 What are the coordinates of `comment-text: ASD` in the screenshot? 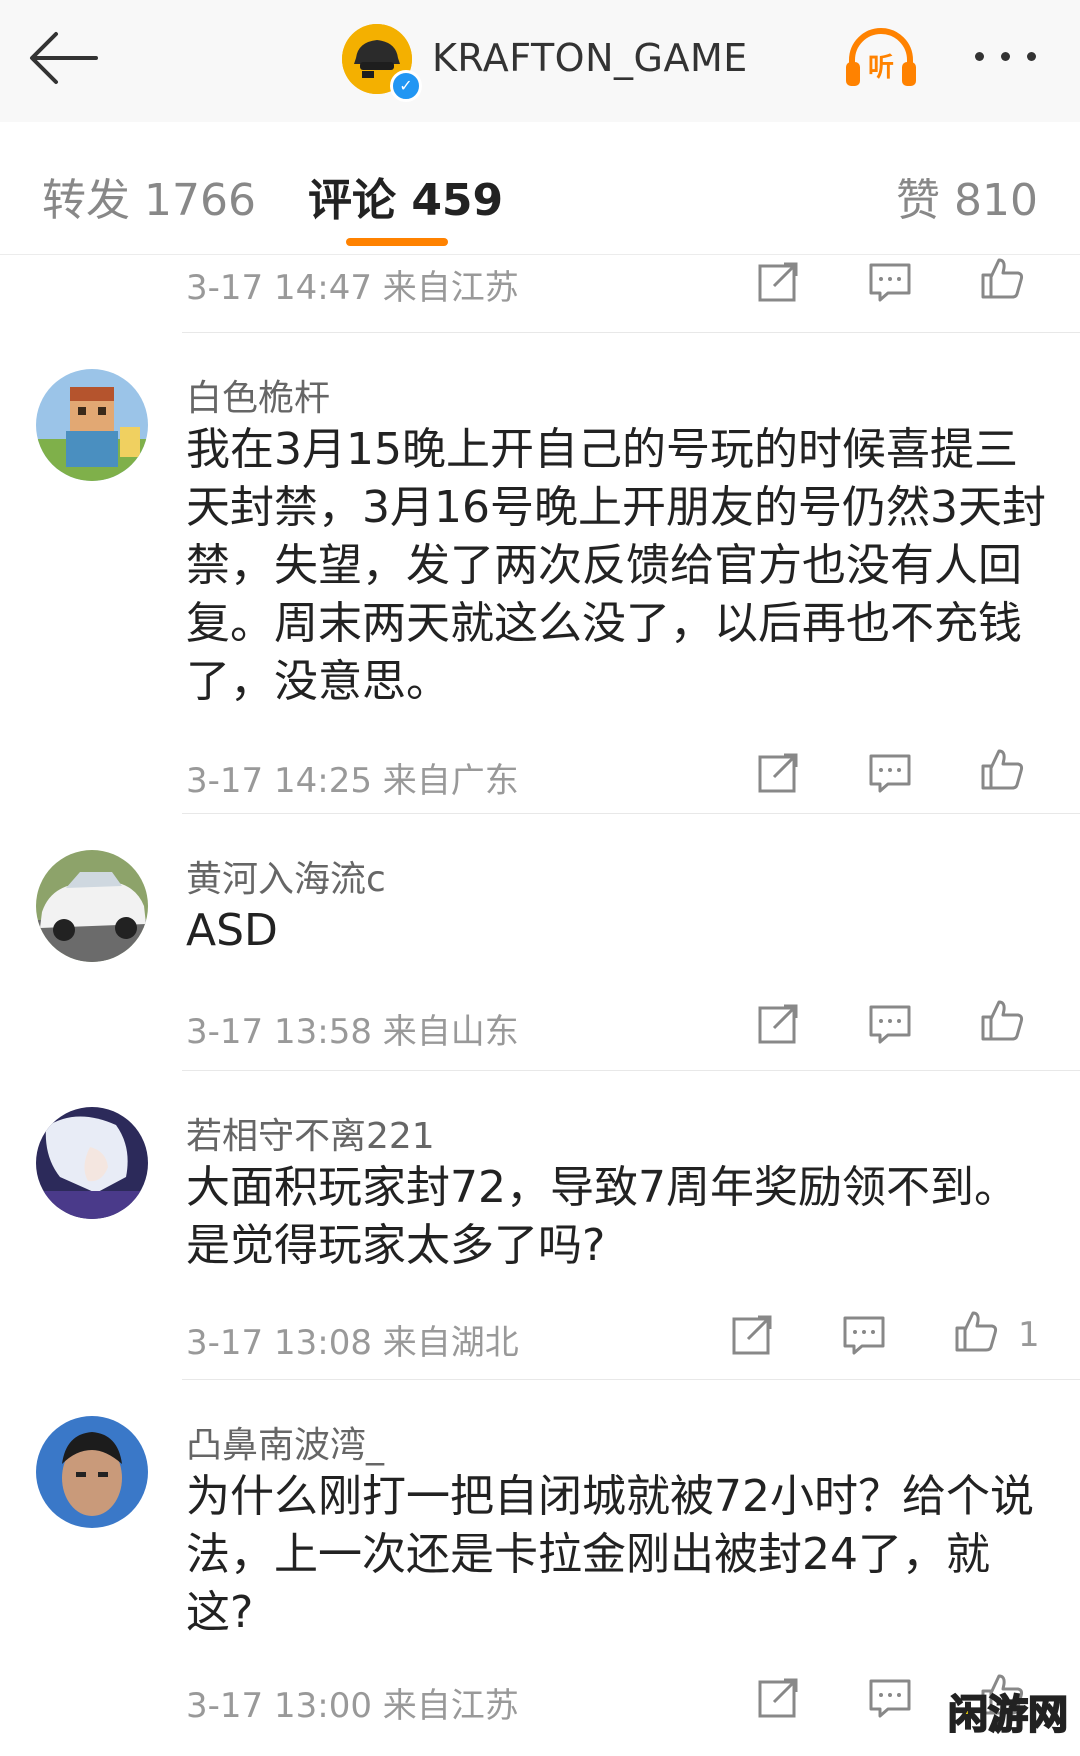 It's located at (232, 930).